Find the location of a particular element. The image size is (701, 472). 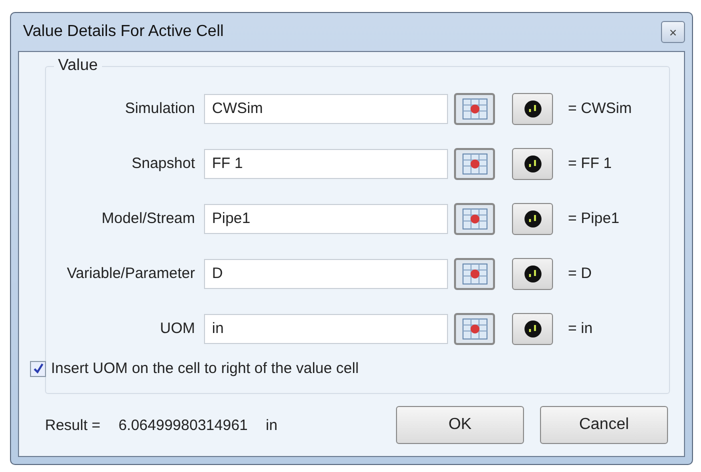

input-field: CWSim is located at coordinates (326, 109).